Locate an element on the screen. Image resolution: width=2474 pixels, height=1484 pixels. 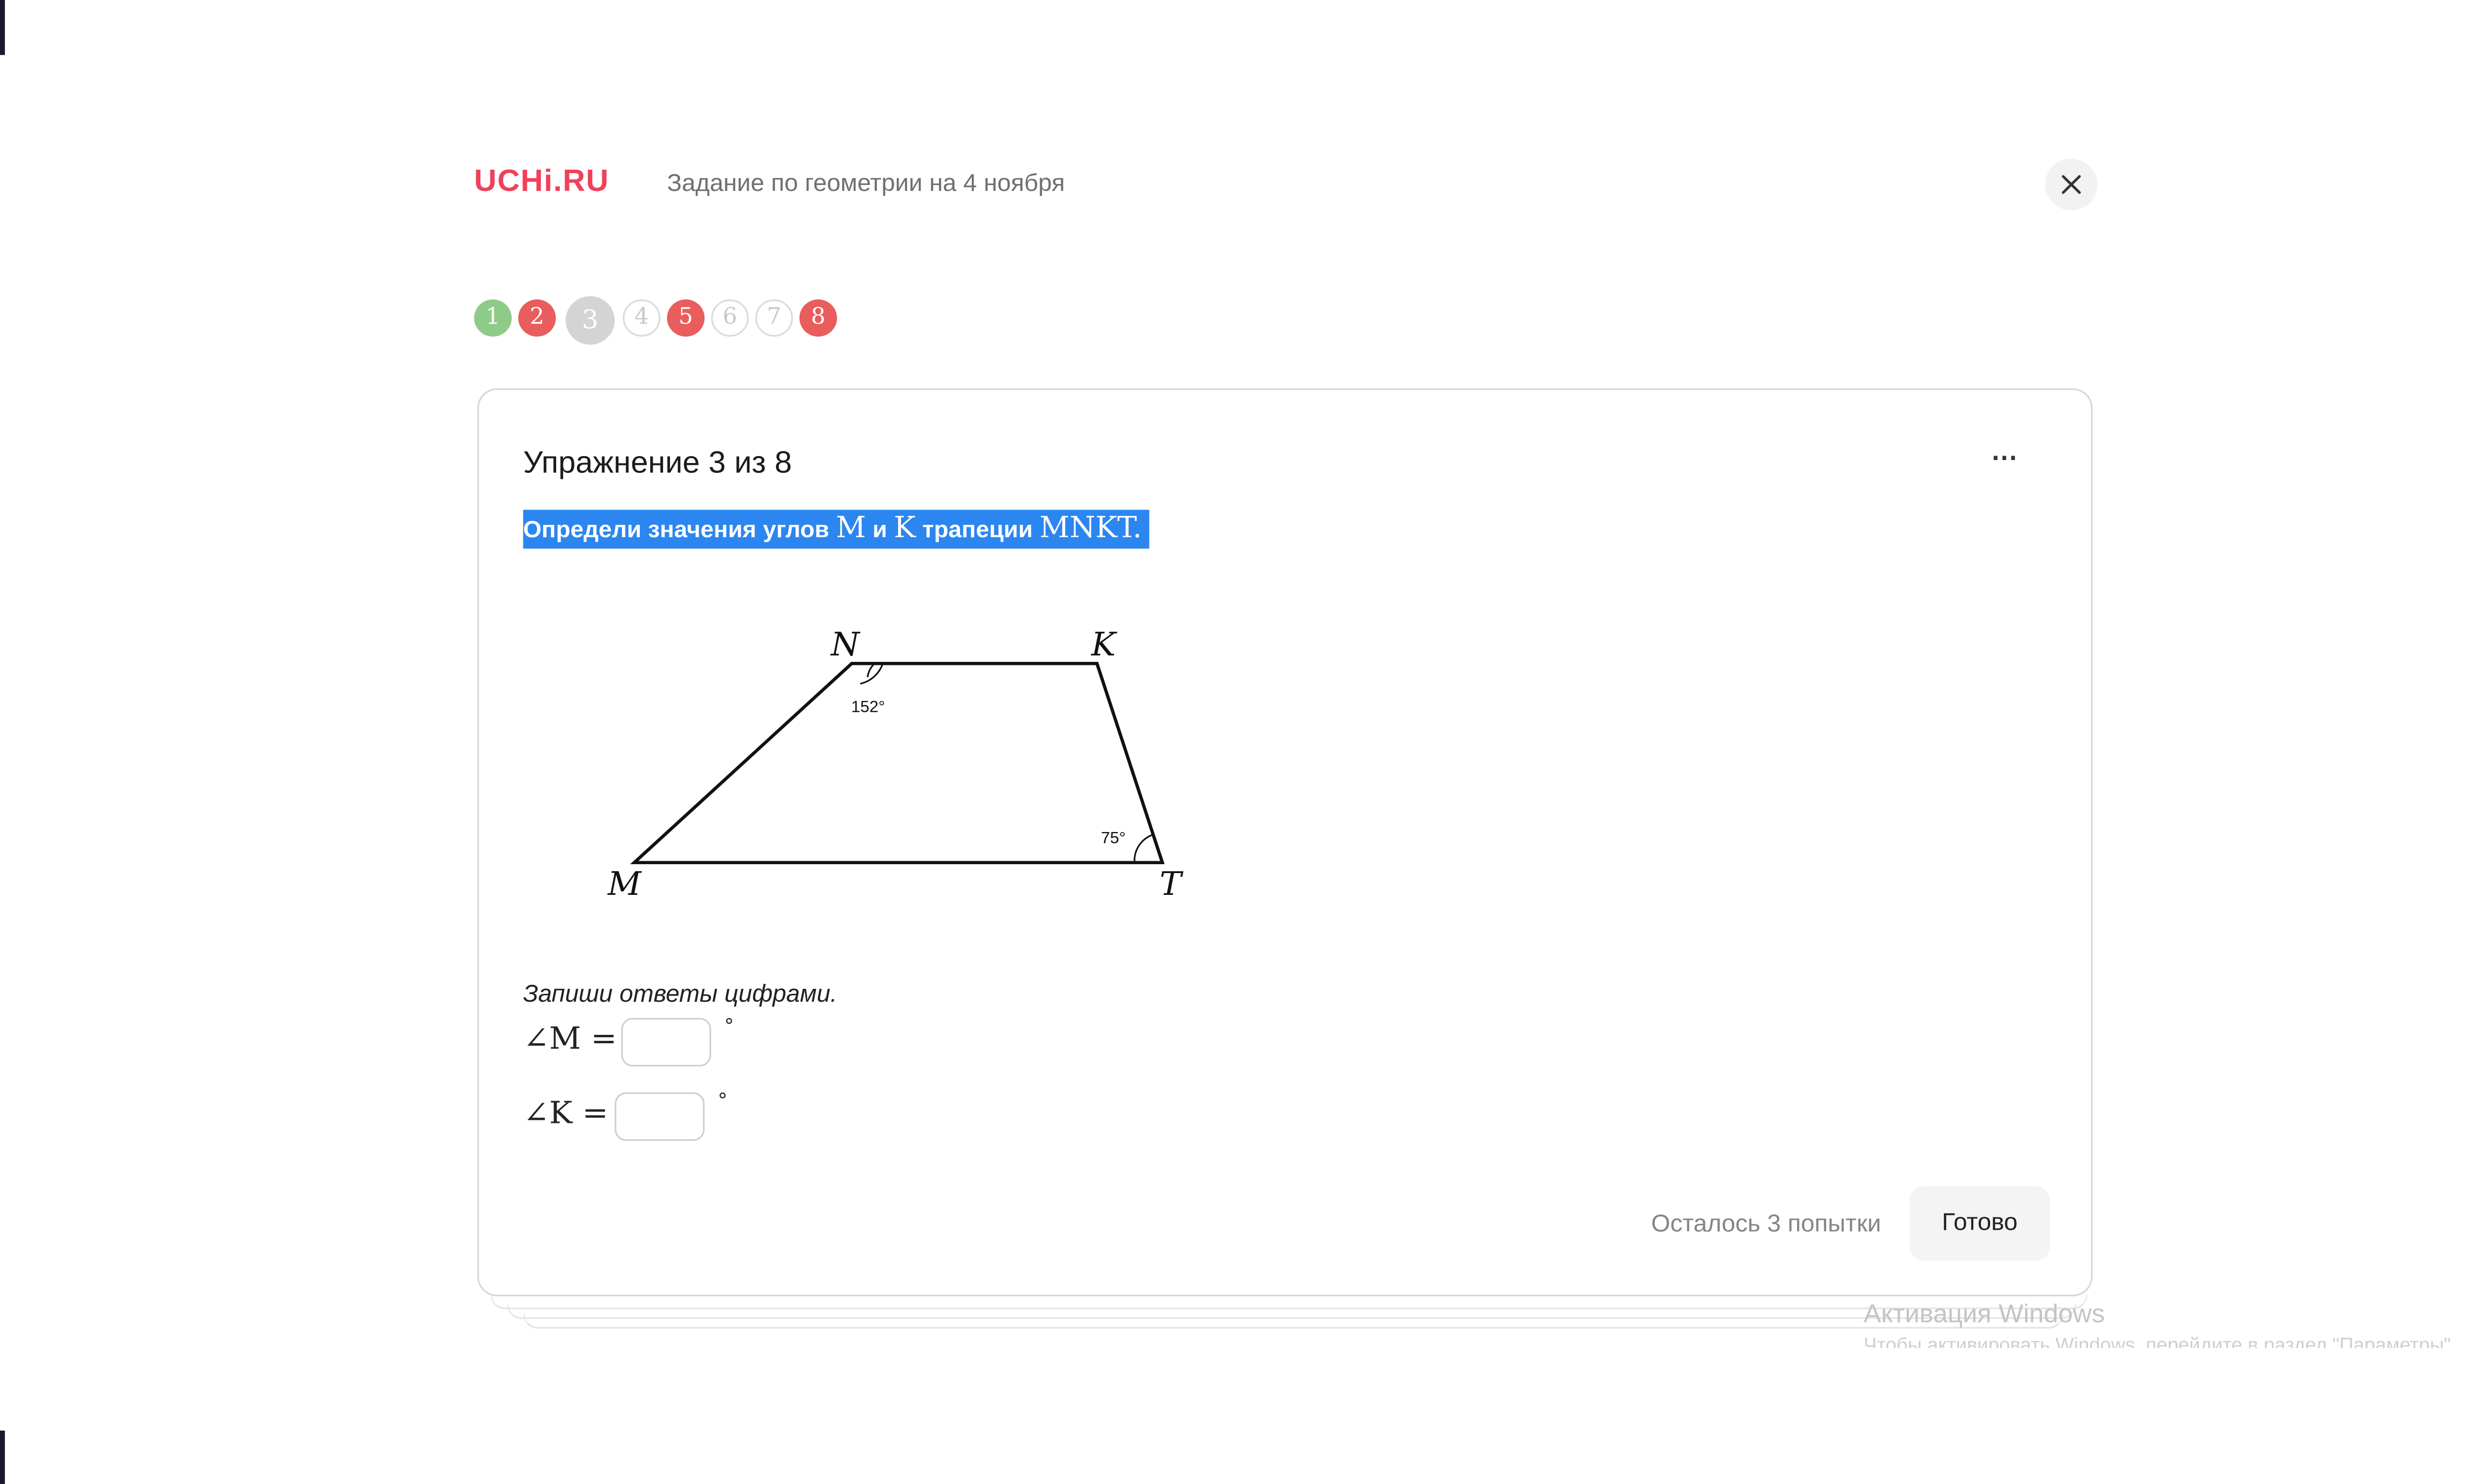
trapezoid-shape is located at coordinates (898, 763).